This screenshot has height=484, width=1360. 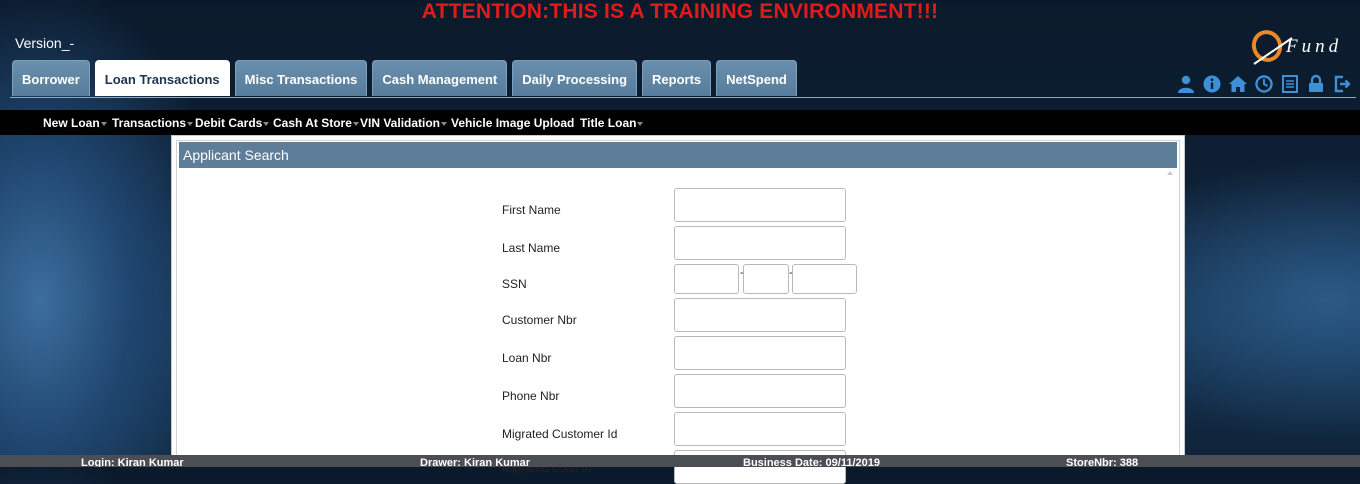 I want to click on user-icon, so click(x=1186, y=84).